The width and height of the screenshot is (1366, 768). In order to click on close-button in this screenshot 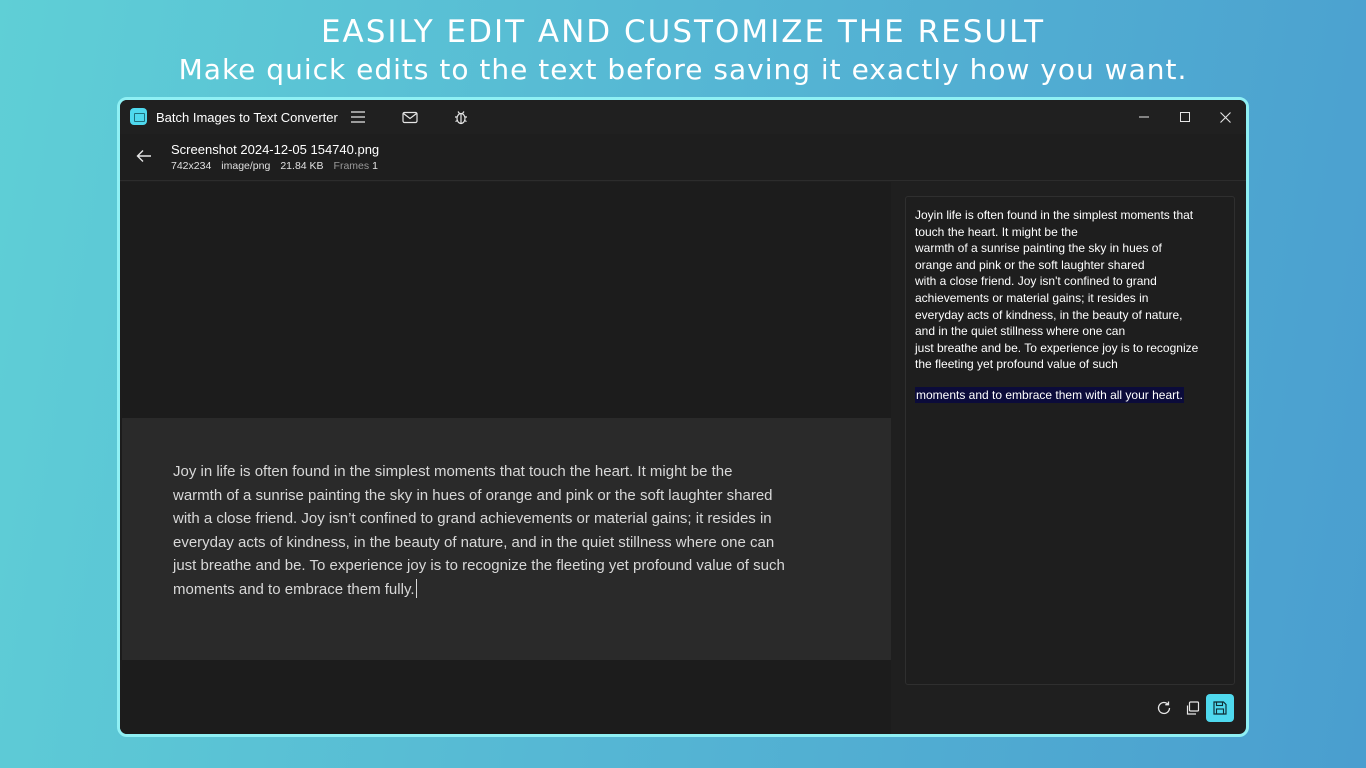, I will do `click(1225, 117)`.